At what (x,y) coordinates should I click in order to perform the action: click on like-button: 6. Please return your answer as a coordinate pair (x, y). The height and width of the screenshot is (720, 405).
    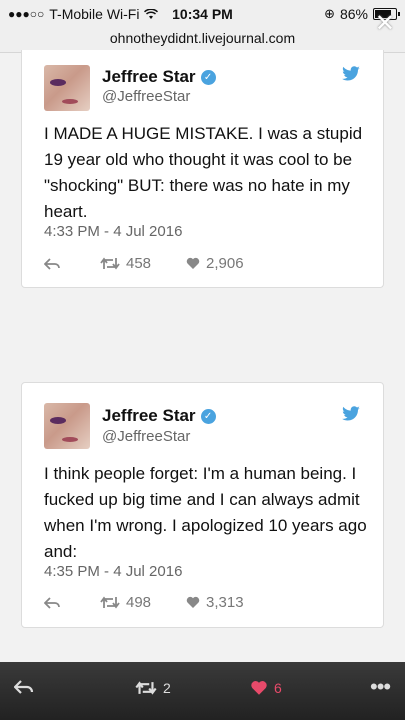
    Looking at the image, I should click on (266, 688).